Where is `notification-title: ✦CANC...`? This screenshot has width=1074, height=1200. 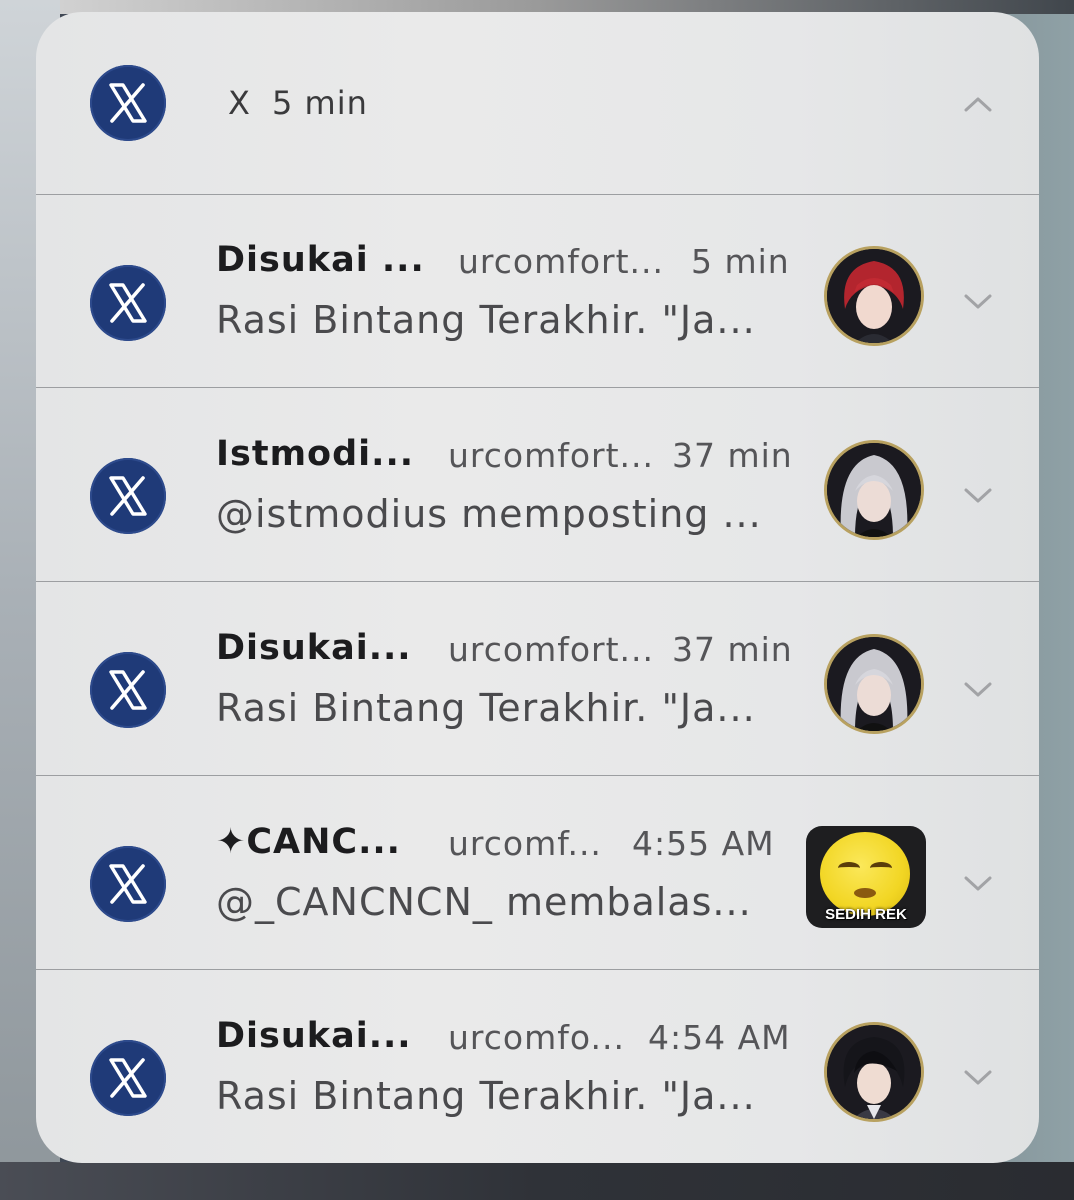 notification-title: ✦CANC... is located at coordinates (308, 842).